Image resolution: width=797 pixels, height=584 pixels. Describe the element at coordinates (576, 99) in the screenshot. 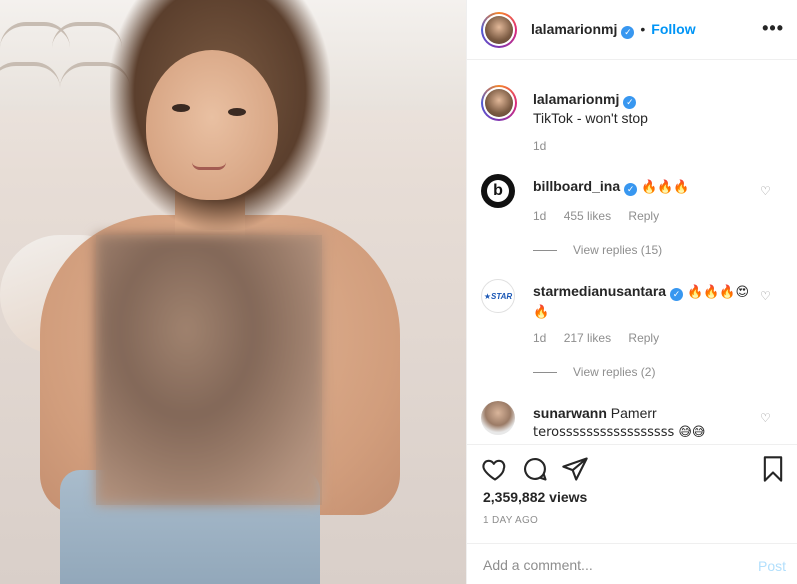

I see `caption-username: lalamarionmj` at that location.